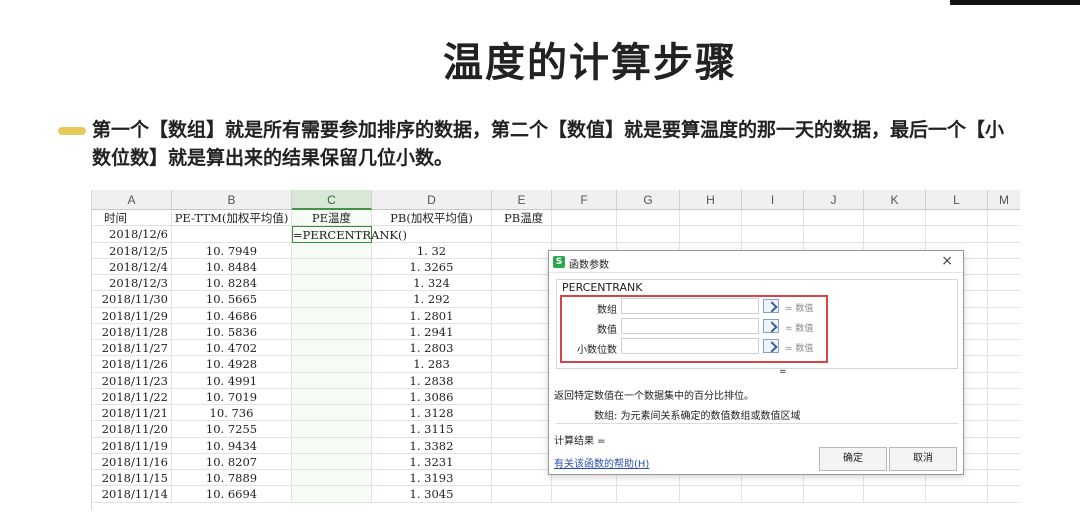 This screenshot has width=1080, height=530. I want to click on date-cell: 2018/12/5, so click(132, 250).